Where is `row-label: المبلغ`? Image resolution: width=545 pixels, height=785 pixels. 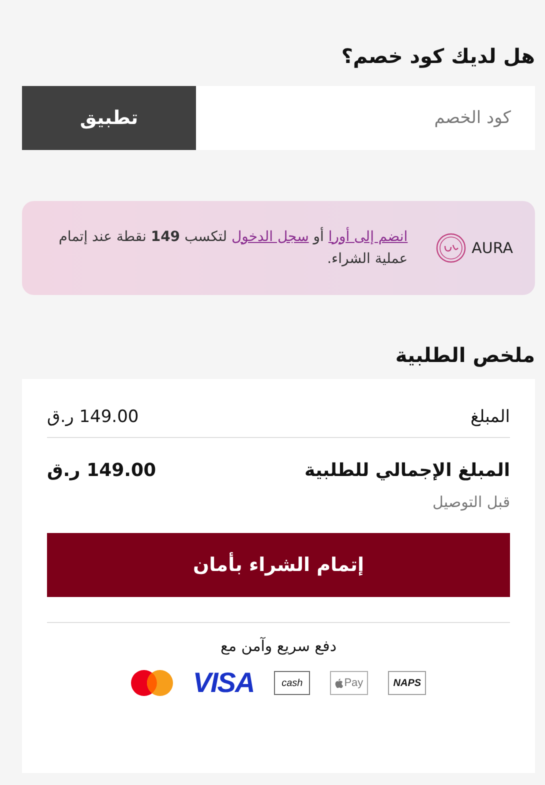
row-label: المبلغ is located at coordinates (490, 417).